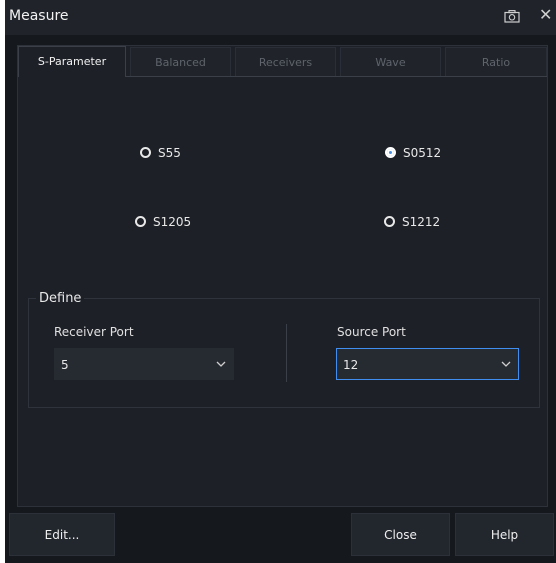 The height and width of the screenshot is (563, 556). What do you see at coordinates (94, 332) in the screenshot?
I see `receiver-port-label: Receiver Port` at bounding box center [94, 332].